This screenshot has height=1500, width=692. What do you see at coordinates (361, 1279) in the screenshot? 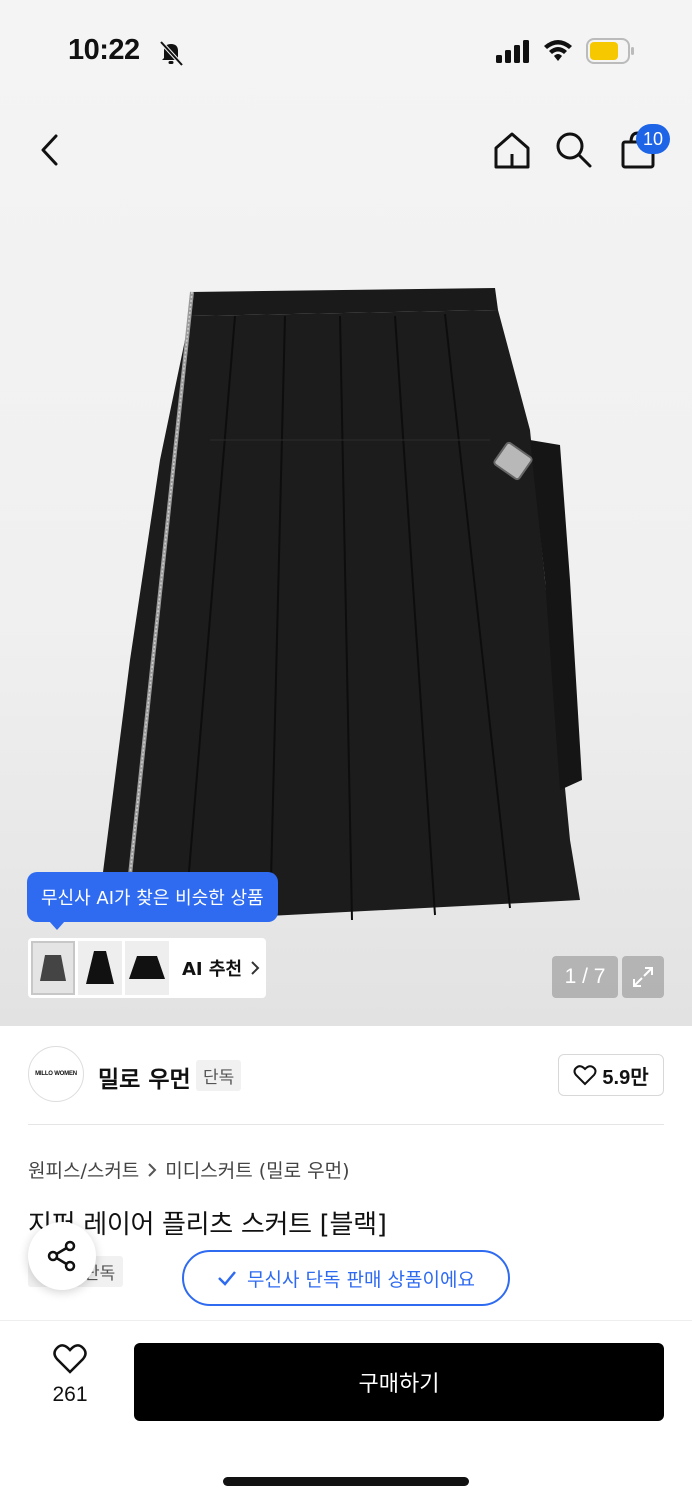
I see `exclusive-notice-text: 무신사 단독 판매 상품이에요` at bounding box center [361, 1279].